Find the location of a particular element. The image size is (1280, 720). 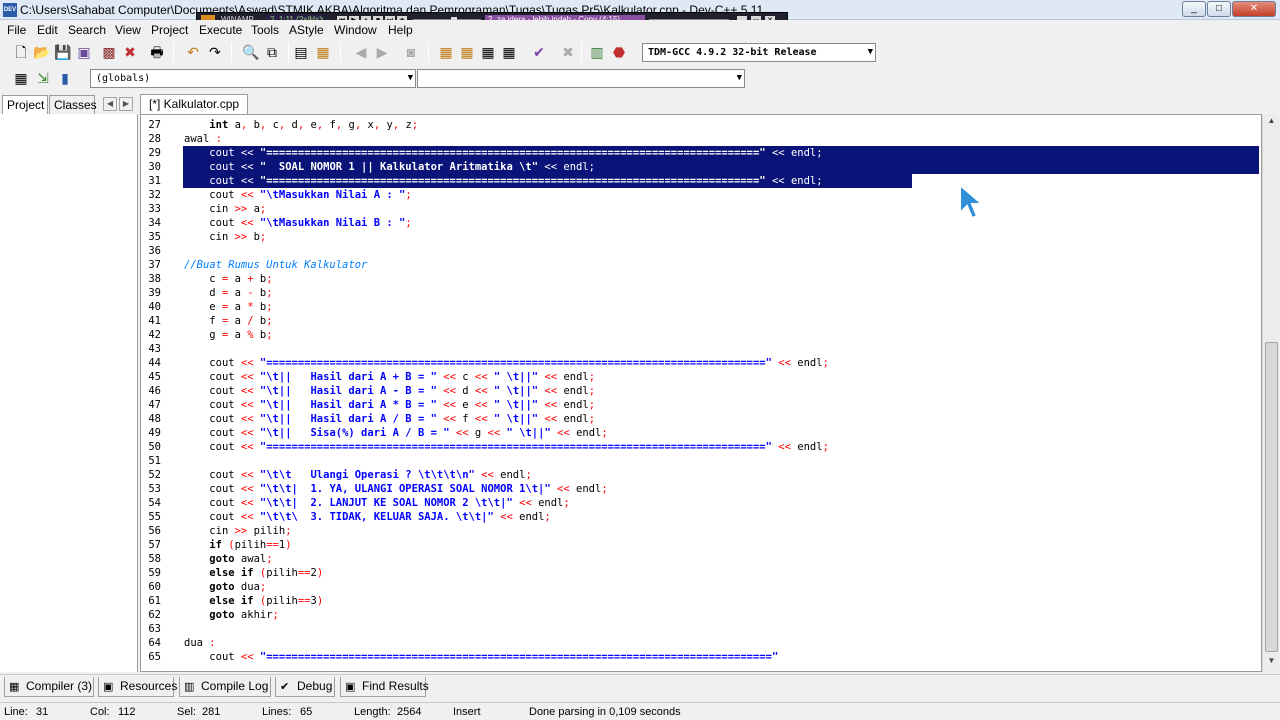

rebuild-icon: ▦ is located at coordinates (509, 52).